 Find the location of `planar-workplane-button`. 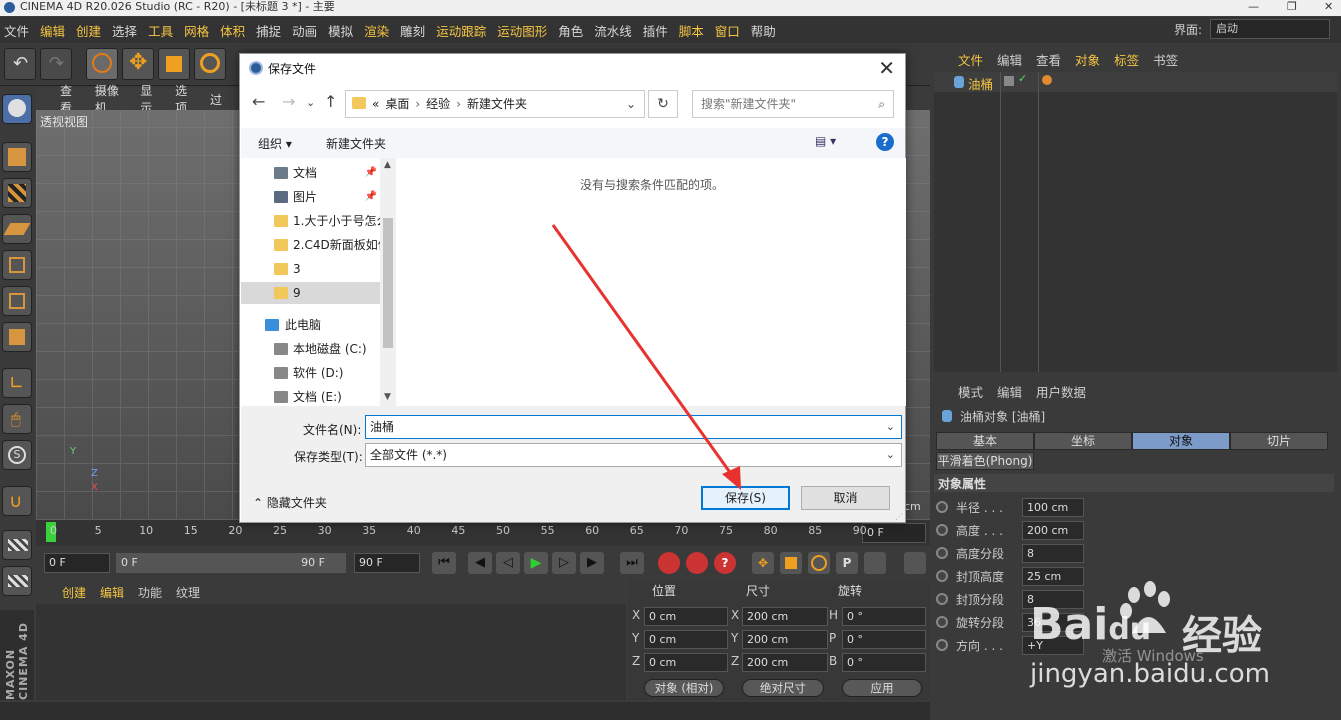

planar-workplane-button is located at coordinates (17, 581).